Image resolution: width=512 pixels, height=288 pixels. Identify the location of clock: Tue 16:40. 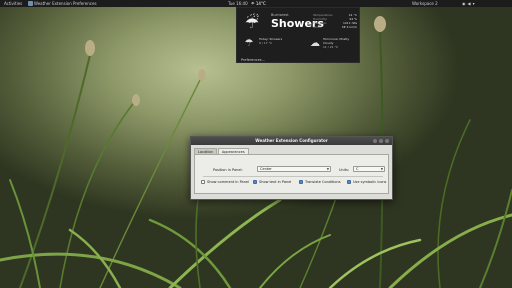
(238, 3).